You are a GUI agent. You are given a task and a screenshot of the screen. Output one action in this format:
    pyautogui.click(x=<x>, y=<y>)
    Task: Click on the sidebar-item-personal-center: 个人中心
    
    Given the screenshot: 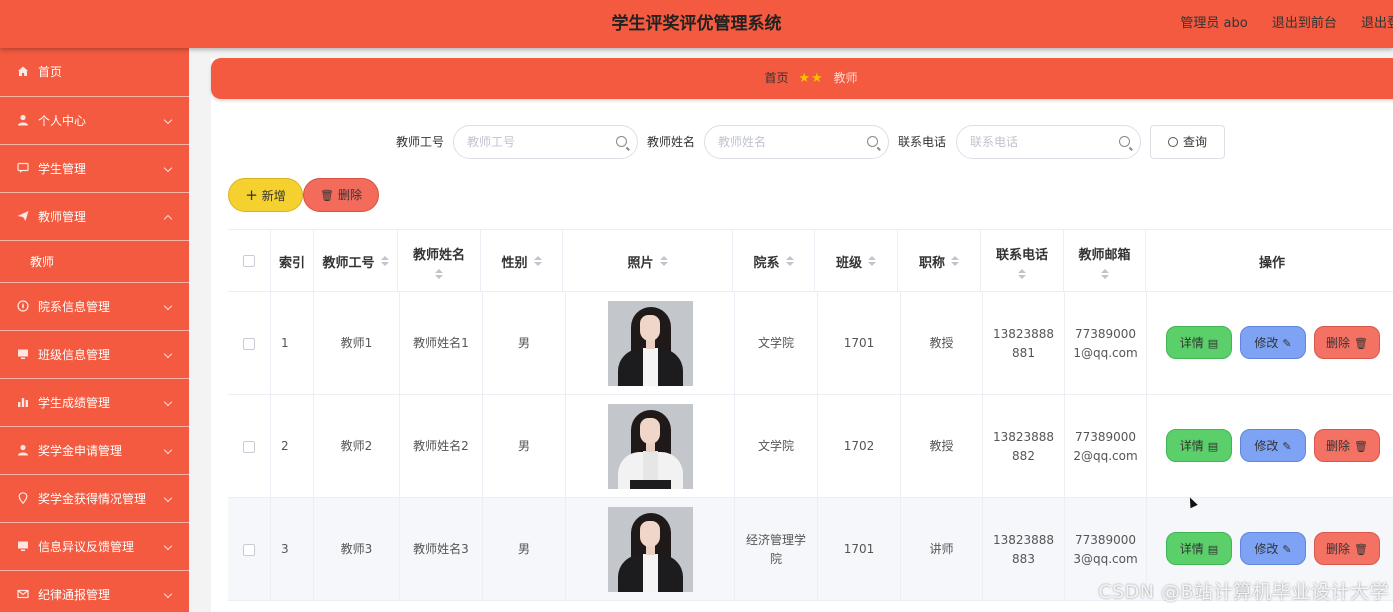 What is the action you would take?
    pyautogui.click(x=94, y=121)
    